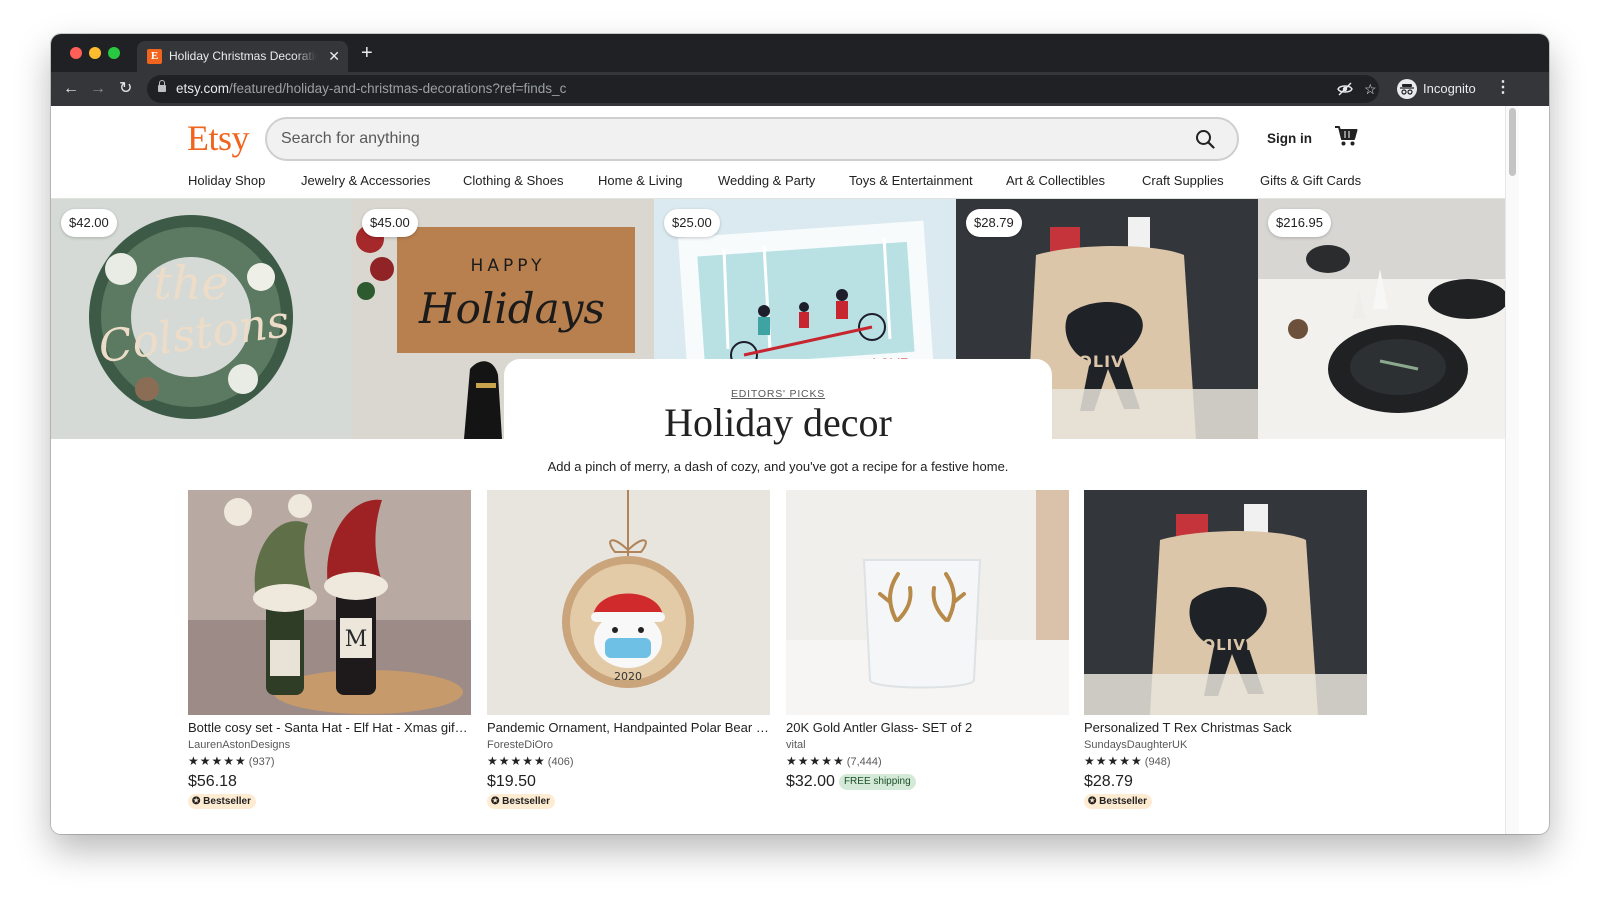 The width and height of the screenshot is (1600, 901). What do you see at coordinates (1381, 319) in the screenshot?
I see `hero-table-tile: $216.95` at bounding box center [1381, 319].